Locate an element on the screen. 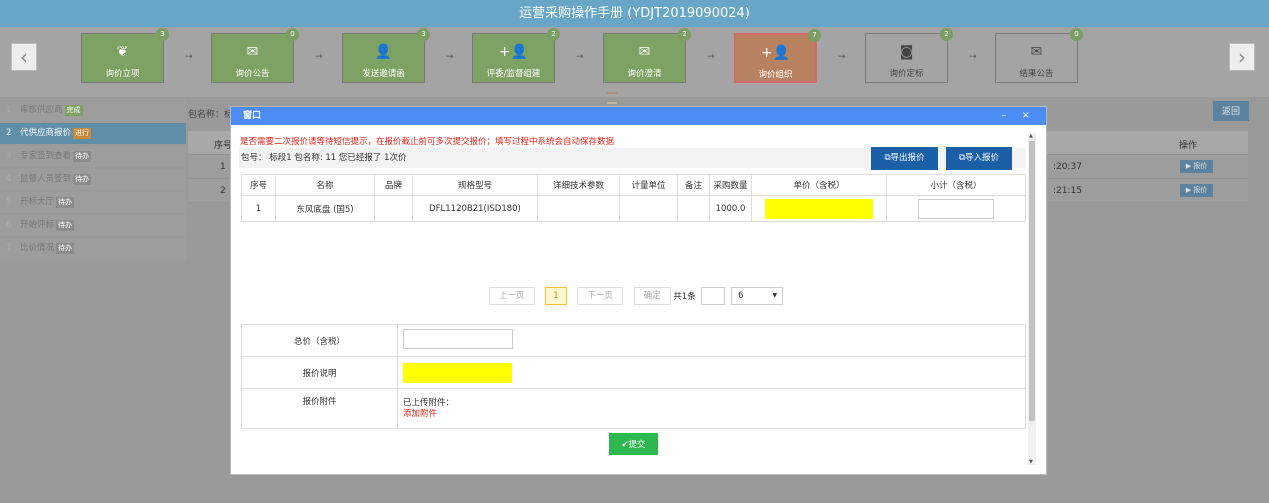 The image size is (1269, 503). step-8: ✉ 结果公告 0 is located at coordinates (1039, 55).